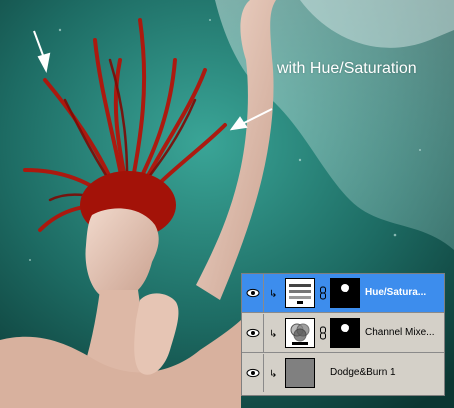  What do you see at coordinates (257, 116) in the screenshot?
I see `arrow-pointer-right-icon` at bounding box center [257, 116].